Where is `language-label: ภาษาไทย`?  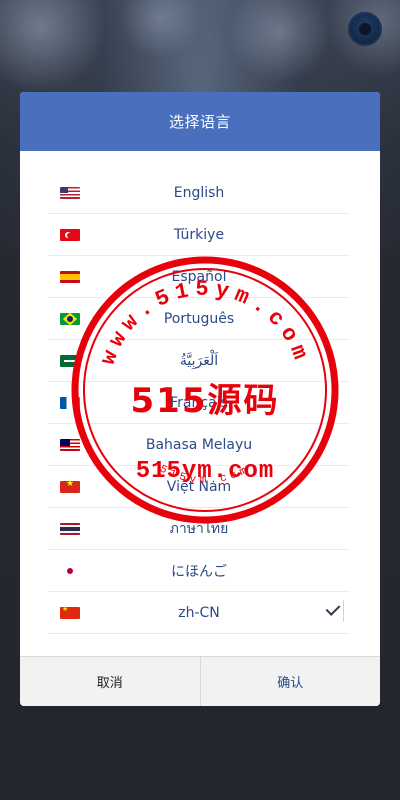 language-label: ภาษาไทย is located at coordinates (199, 528).